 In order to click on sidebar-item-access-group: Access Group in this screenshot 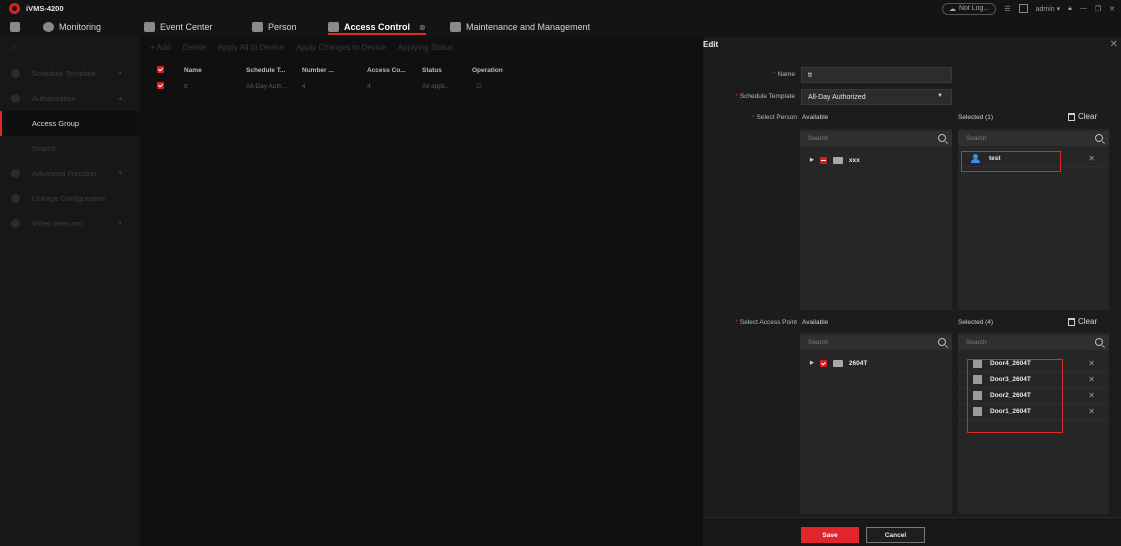, I will do `click(70, 123)`.